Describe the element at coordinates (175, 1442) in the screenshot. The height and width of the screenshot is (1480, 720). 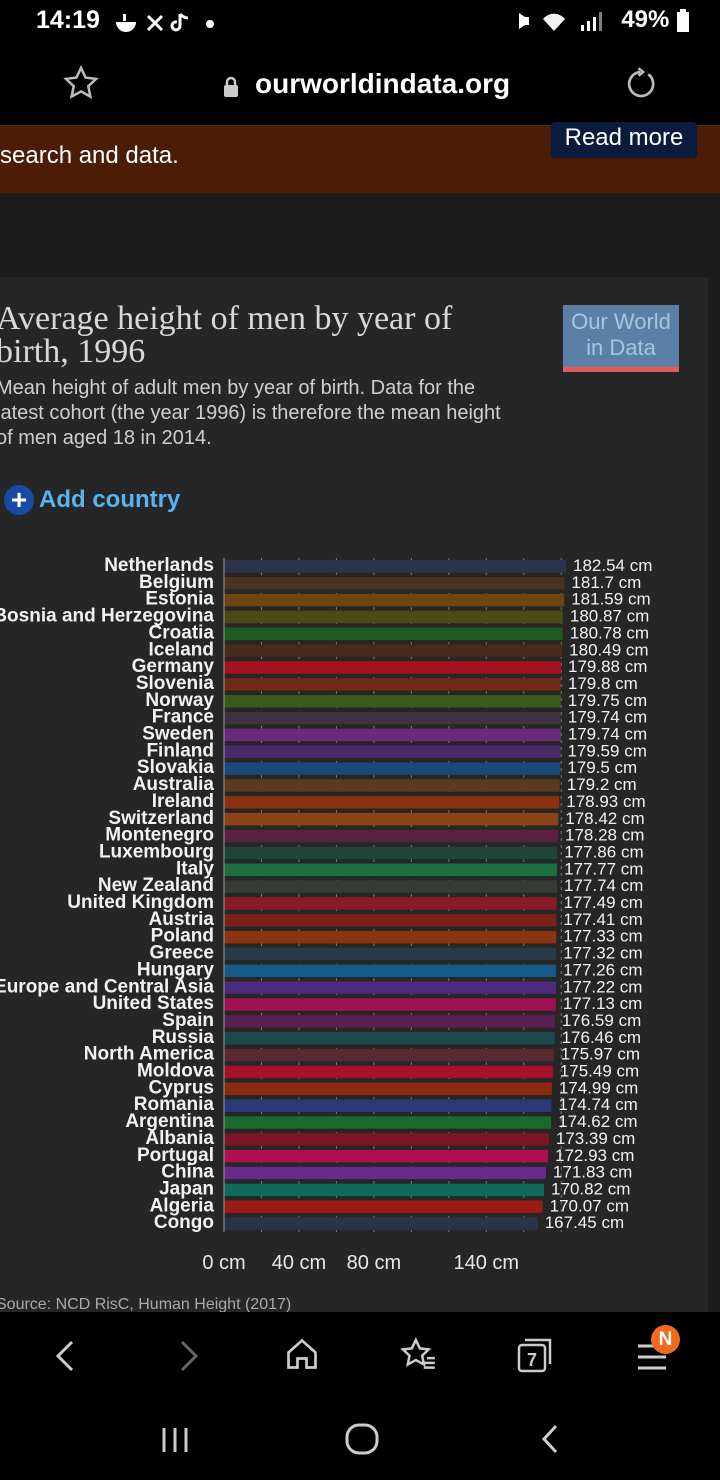
I see `recent-apps-icon` at that location.